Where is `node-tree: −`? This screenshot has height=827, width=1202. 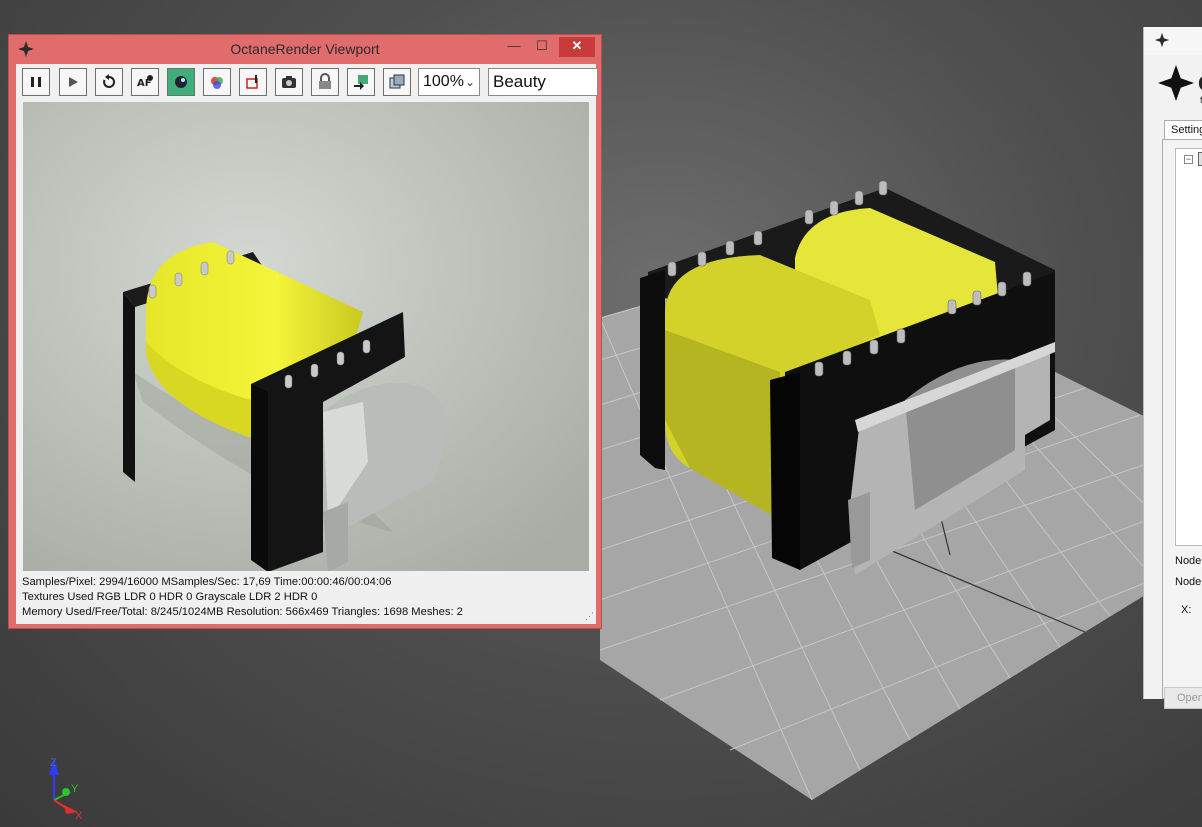 node-tree: − is located at coordinates (1188, 347).